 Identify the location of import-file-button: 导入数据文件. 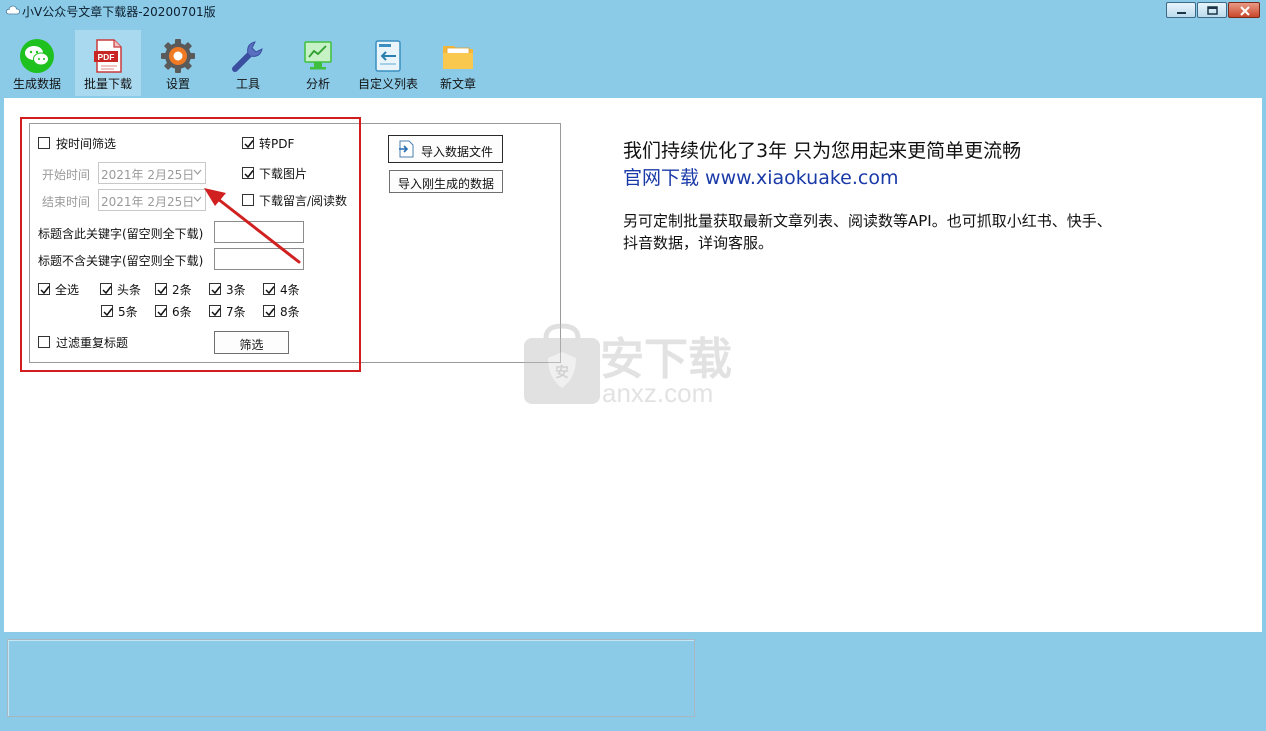
(445, 149).